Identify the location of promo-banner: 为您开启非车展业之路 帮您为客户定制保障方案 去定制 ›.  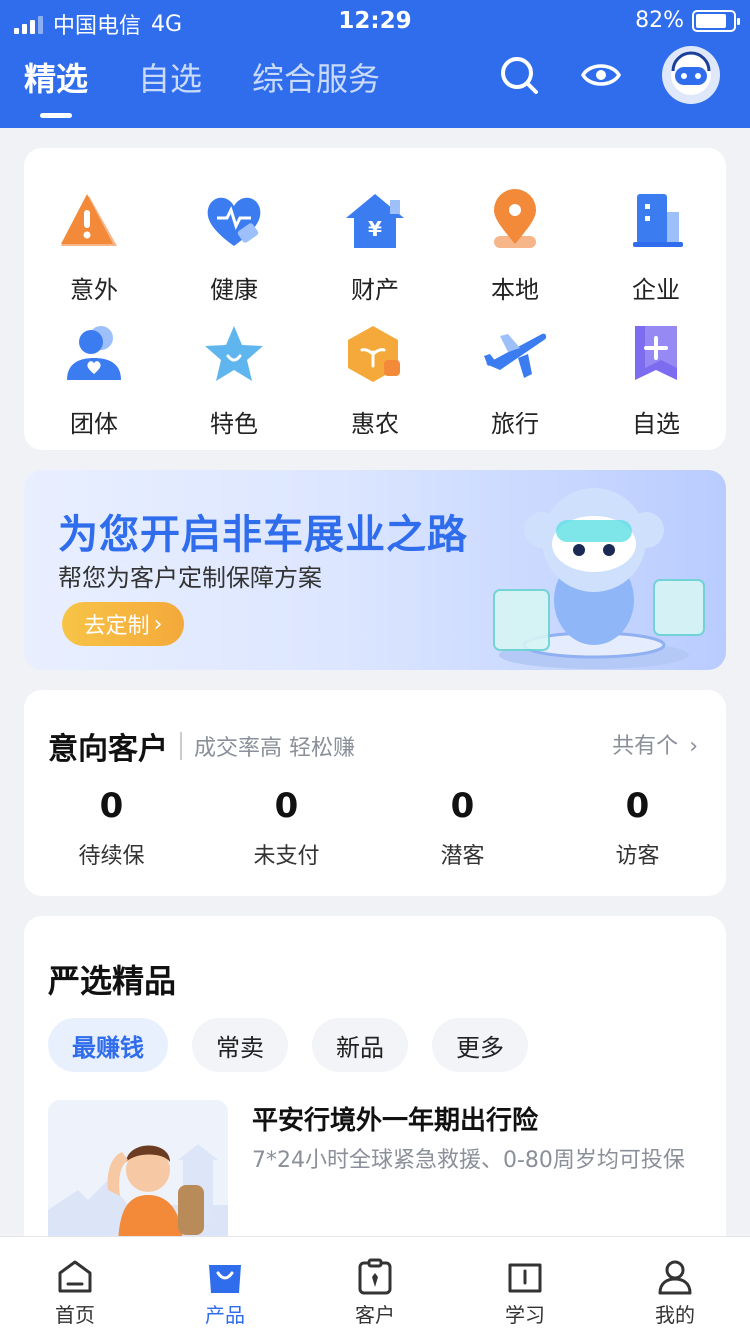
(375, 570).